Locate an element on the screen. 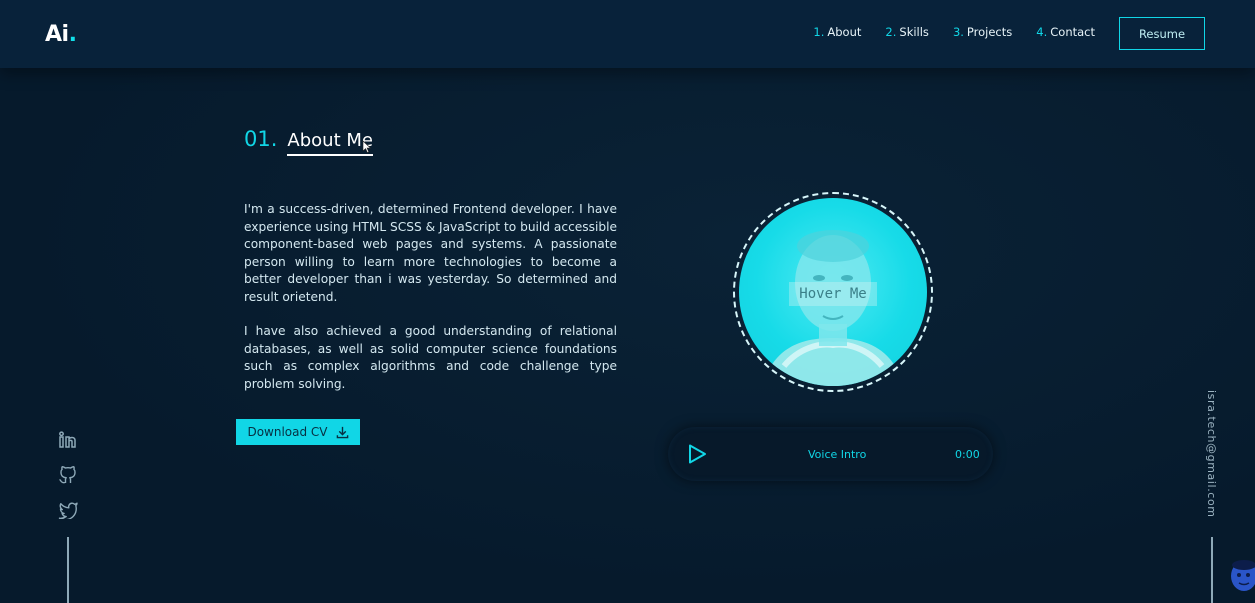  nav-item-skills: 2. Skills is located at coordinates (907, 32).